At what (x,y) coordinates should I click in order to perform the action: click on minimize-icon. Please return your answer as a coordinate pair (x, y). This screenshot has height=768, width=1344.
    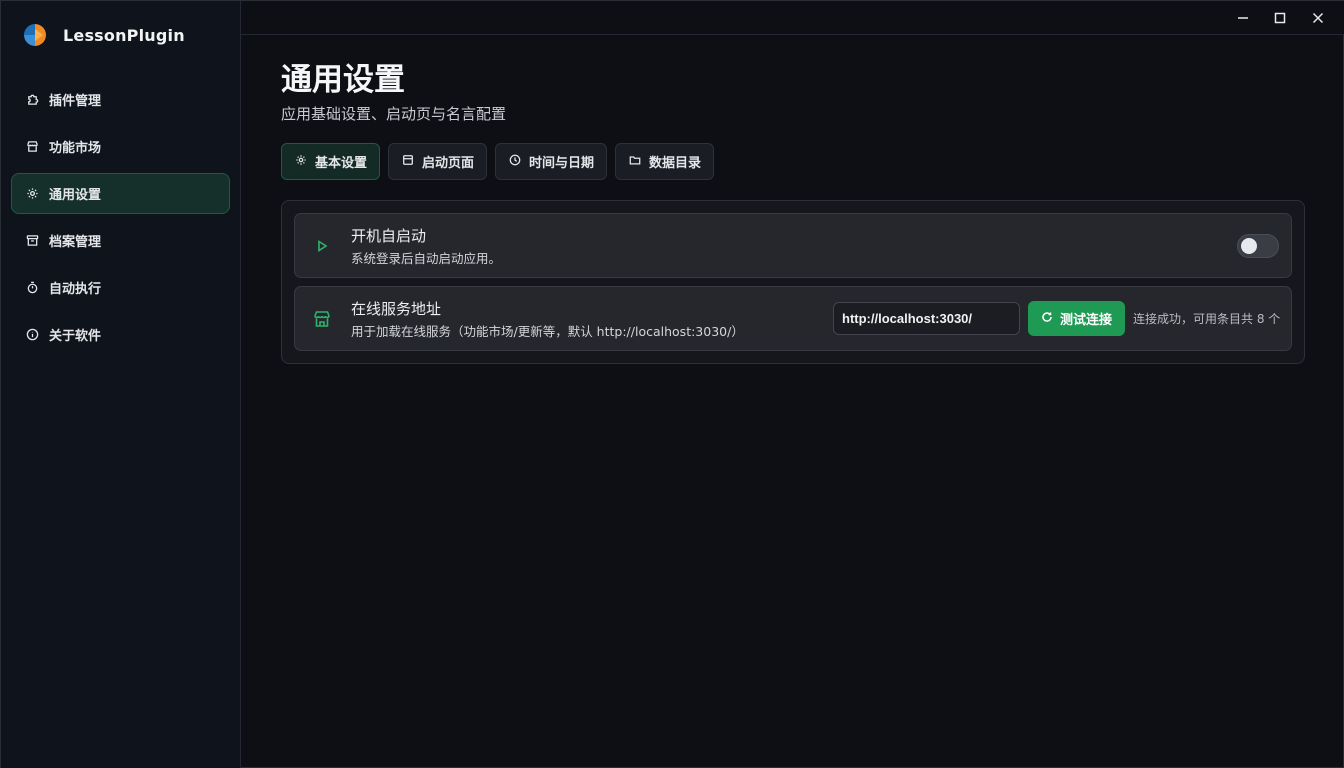
    Looking at the image, I should click on (1243, 18).